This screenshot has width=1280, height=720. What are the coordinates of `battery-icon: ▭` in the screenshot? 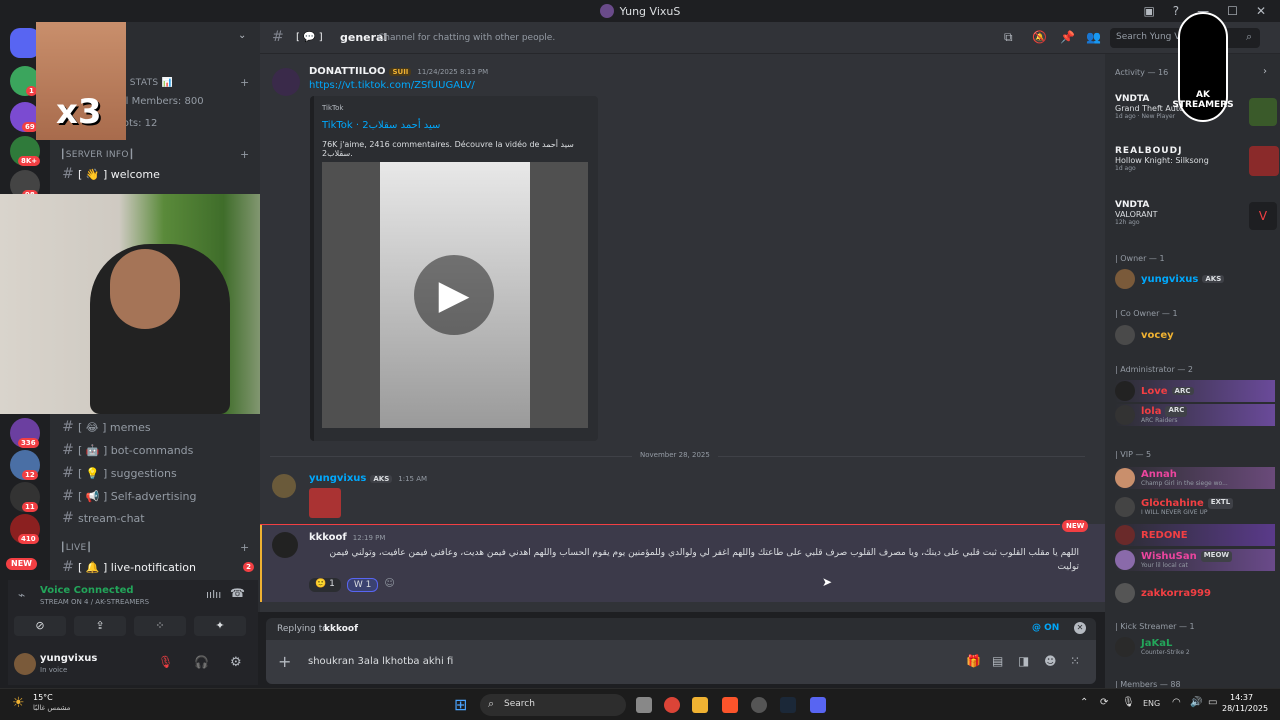 It's located at (1212, 702).